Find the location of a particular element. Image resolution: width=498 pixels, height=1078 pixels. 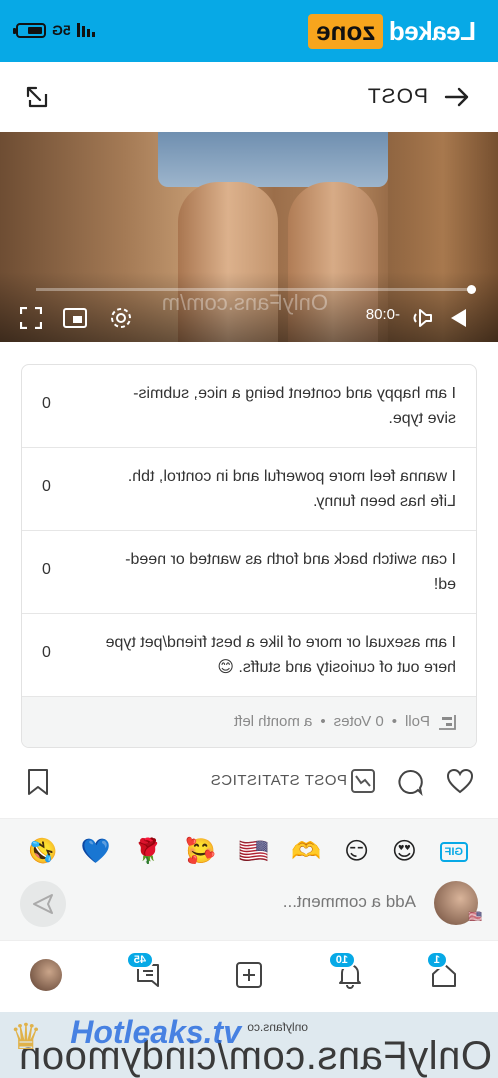

like-button is located at coordinates (460, 782).